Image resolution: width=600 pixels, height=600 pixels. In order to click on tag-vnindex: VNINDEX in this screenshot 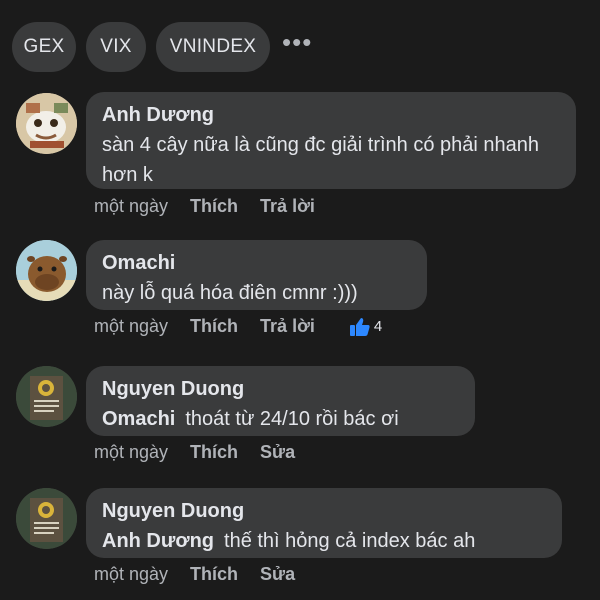, I will do `click(213, 47)`.